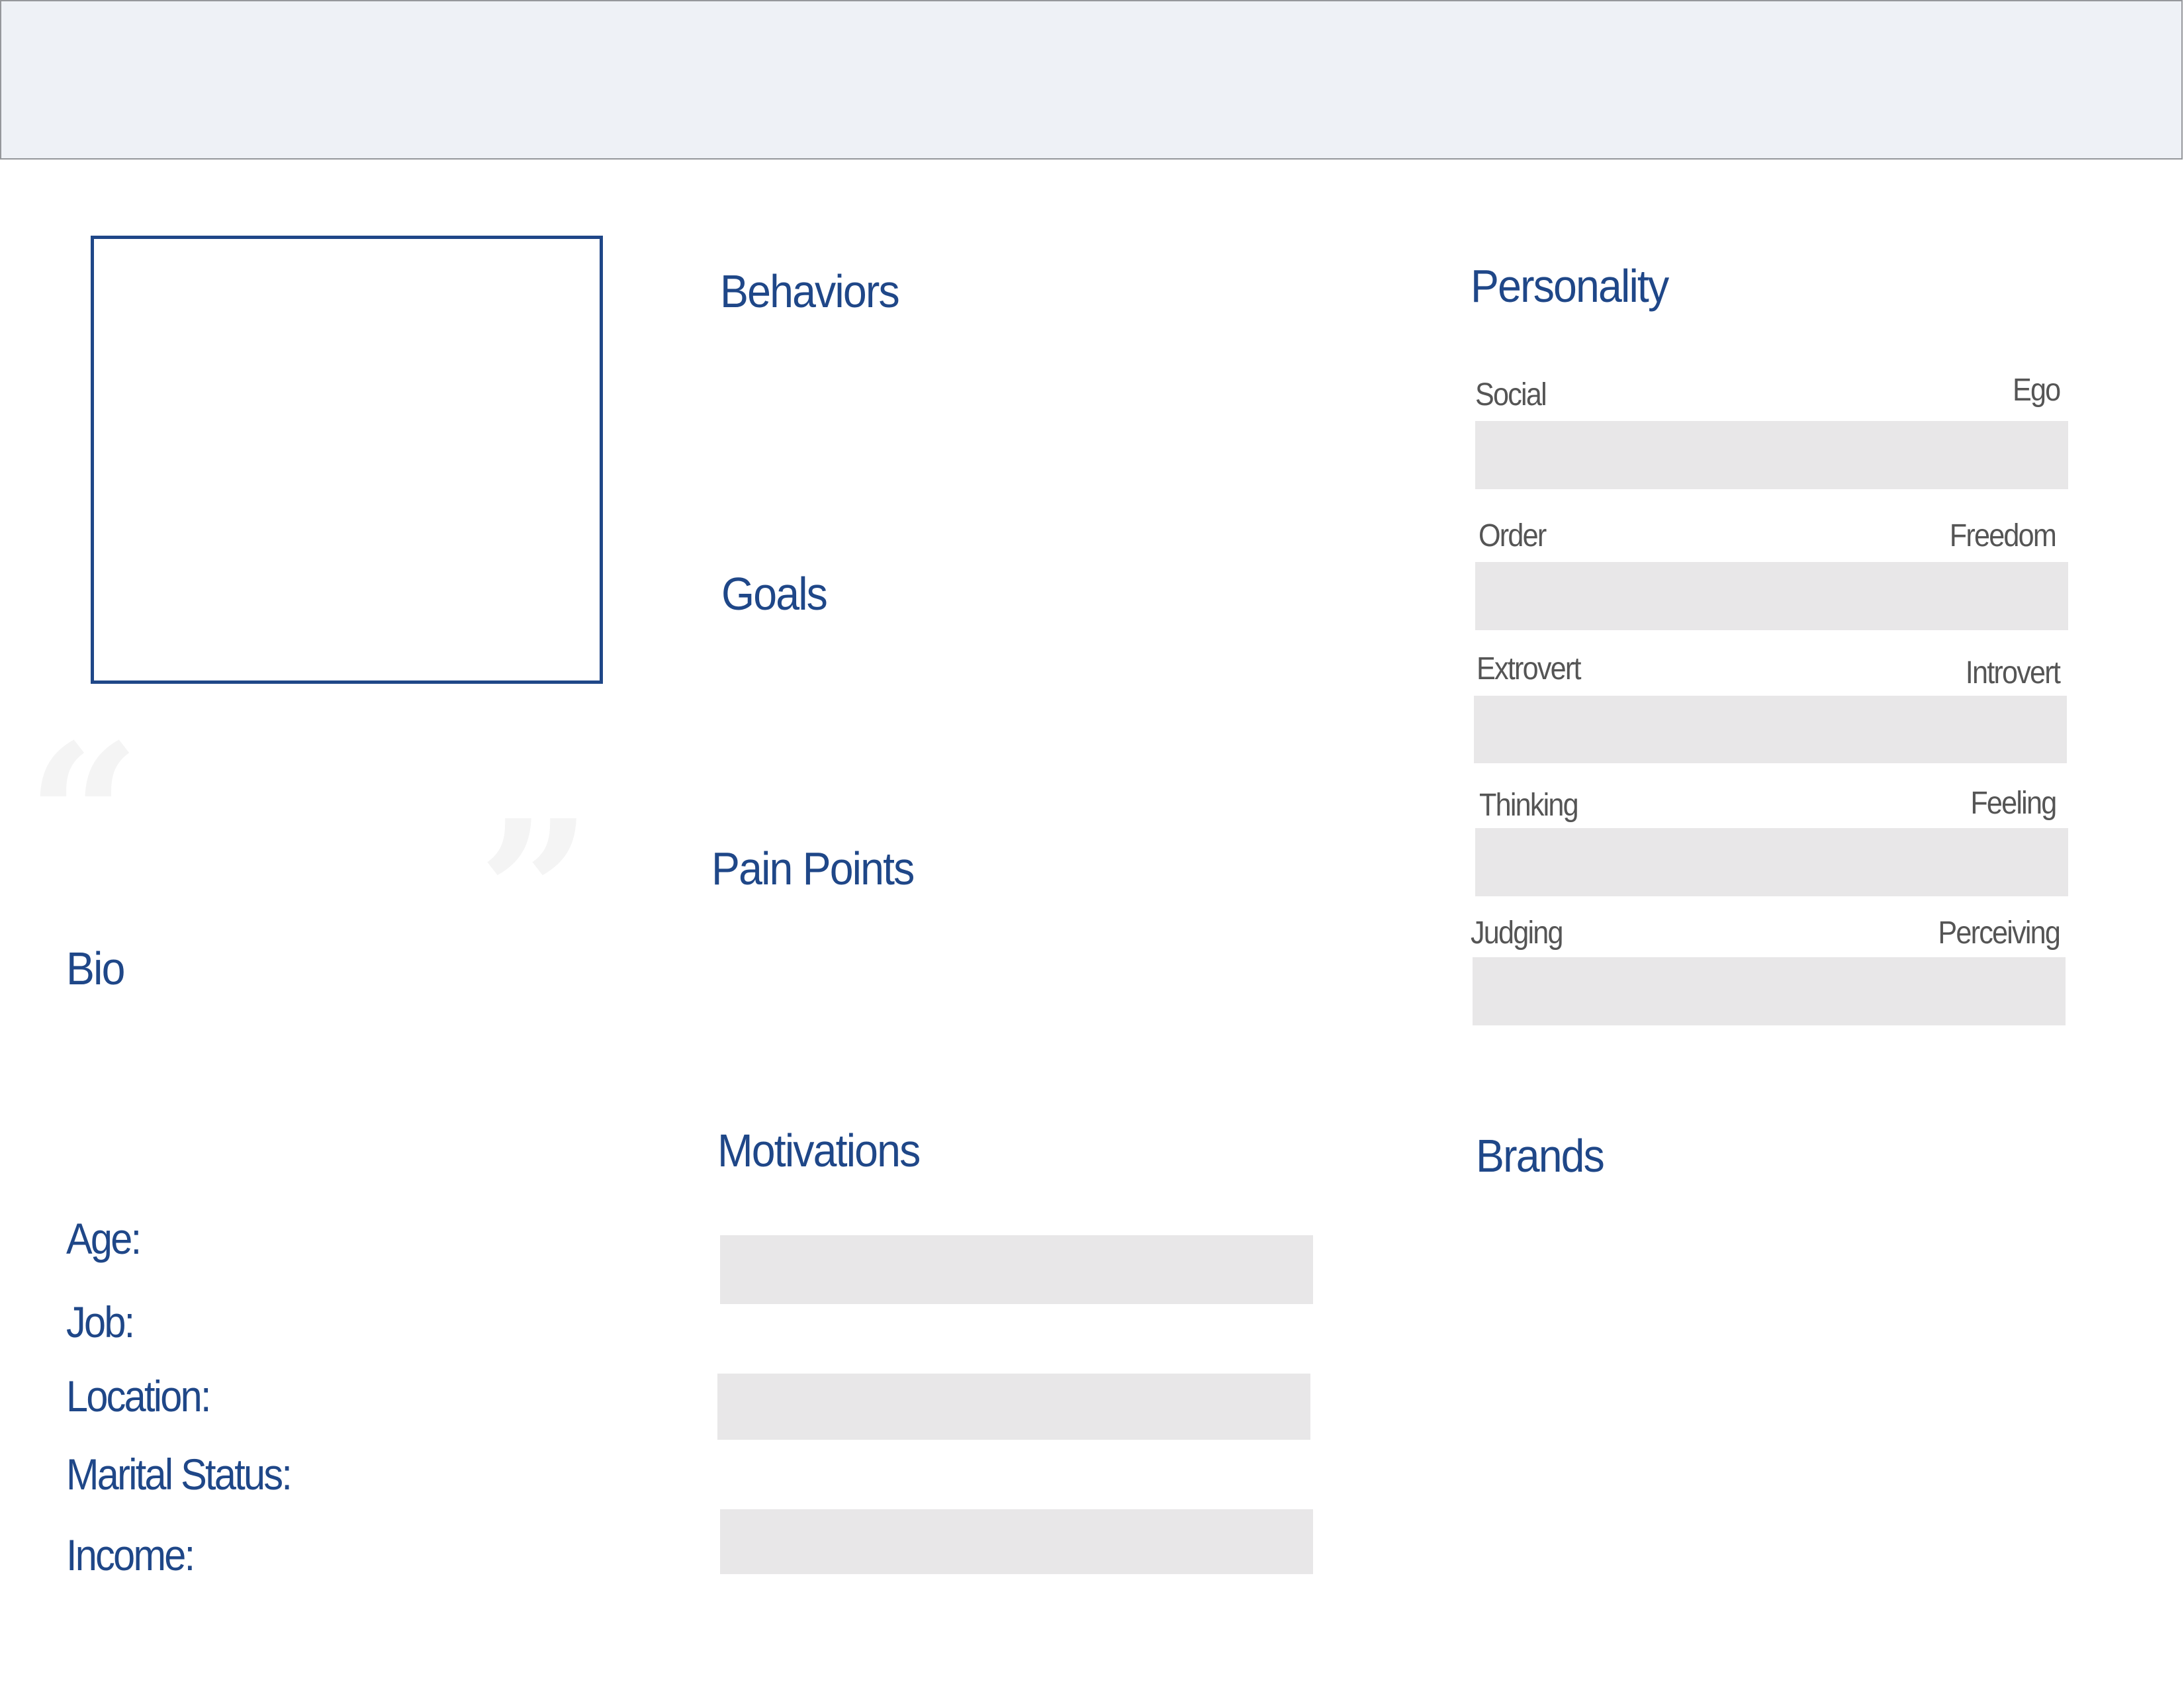 The image size is (2184, 1688). I want to click on open-quote-icon: “, so click(83, 817).